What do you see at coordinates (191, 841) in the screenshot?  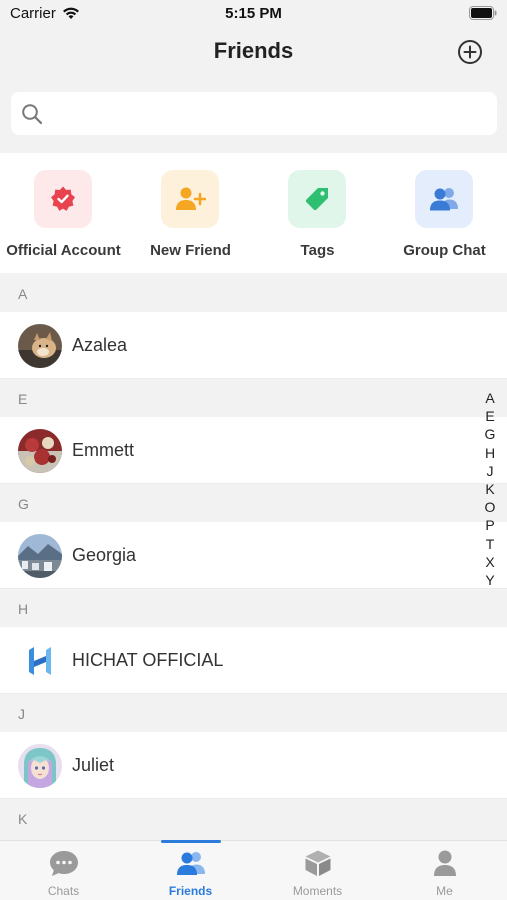 I see `active-tab-indicator` at bounding box center [191, 841].